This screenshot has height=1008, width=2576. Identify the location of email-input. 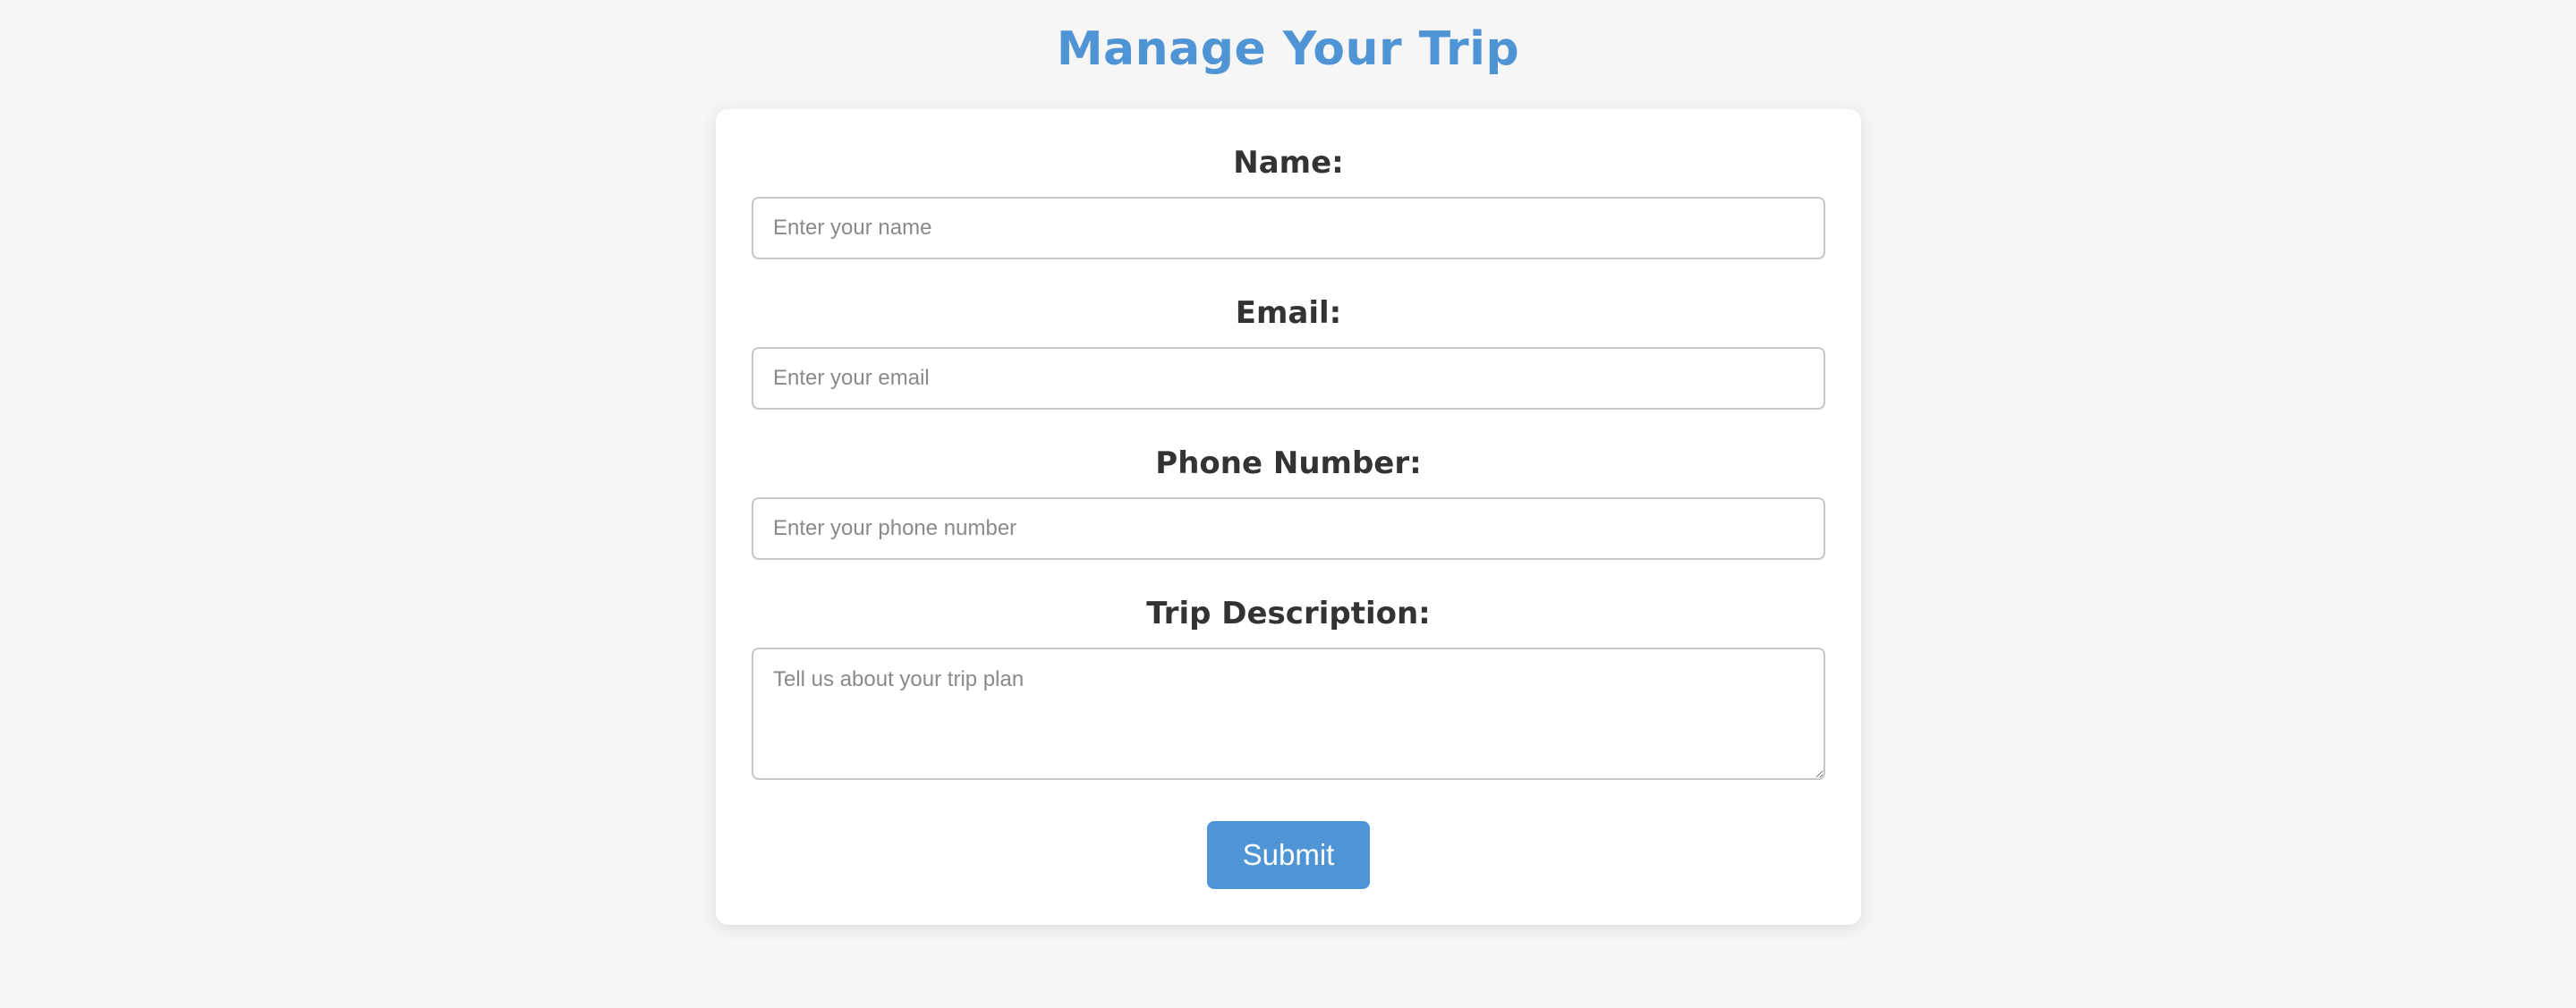
(1288, 378).